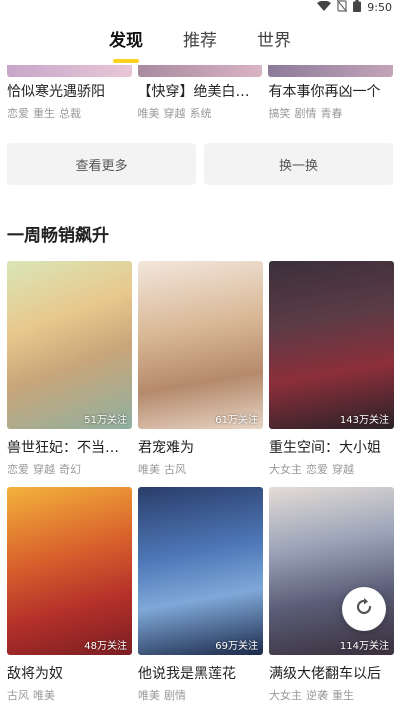 The height and width of the screenshot is (715, 400). I want to click on comic-title: 敌将为奴, so click(35, 674).